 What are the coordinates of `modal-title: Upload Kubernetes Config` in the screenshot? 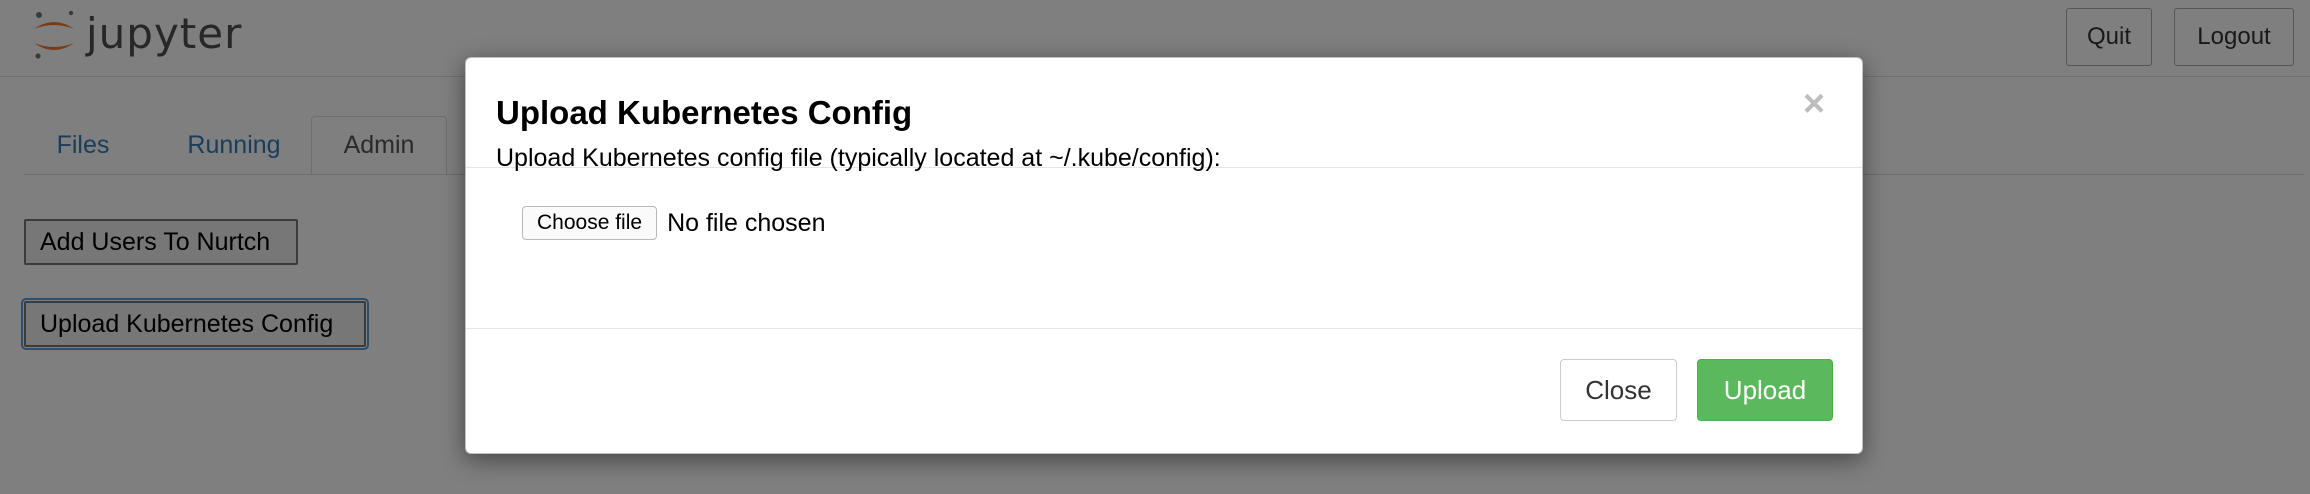 It's located at (704, 112).